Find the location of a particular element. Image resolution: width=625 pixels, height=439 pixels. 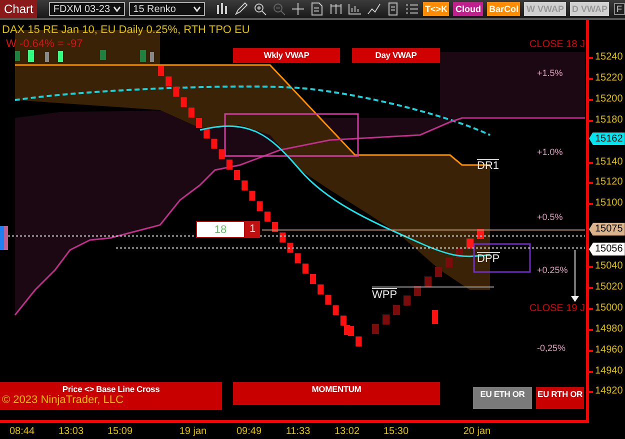

price-label: 15140 is located at coordinates (609, 161).